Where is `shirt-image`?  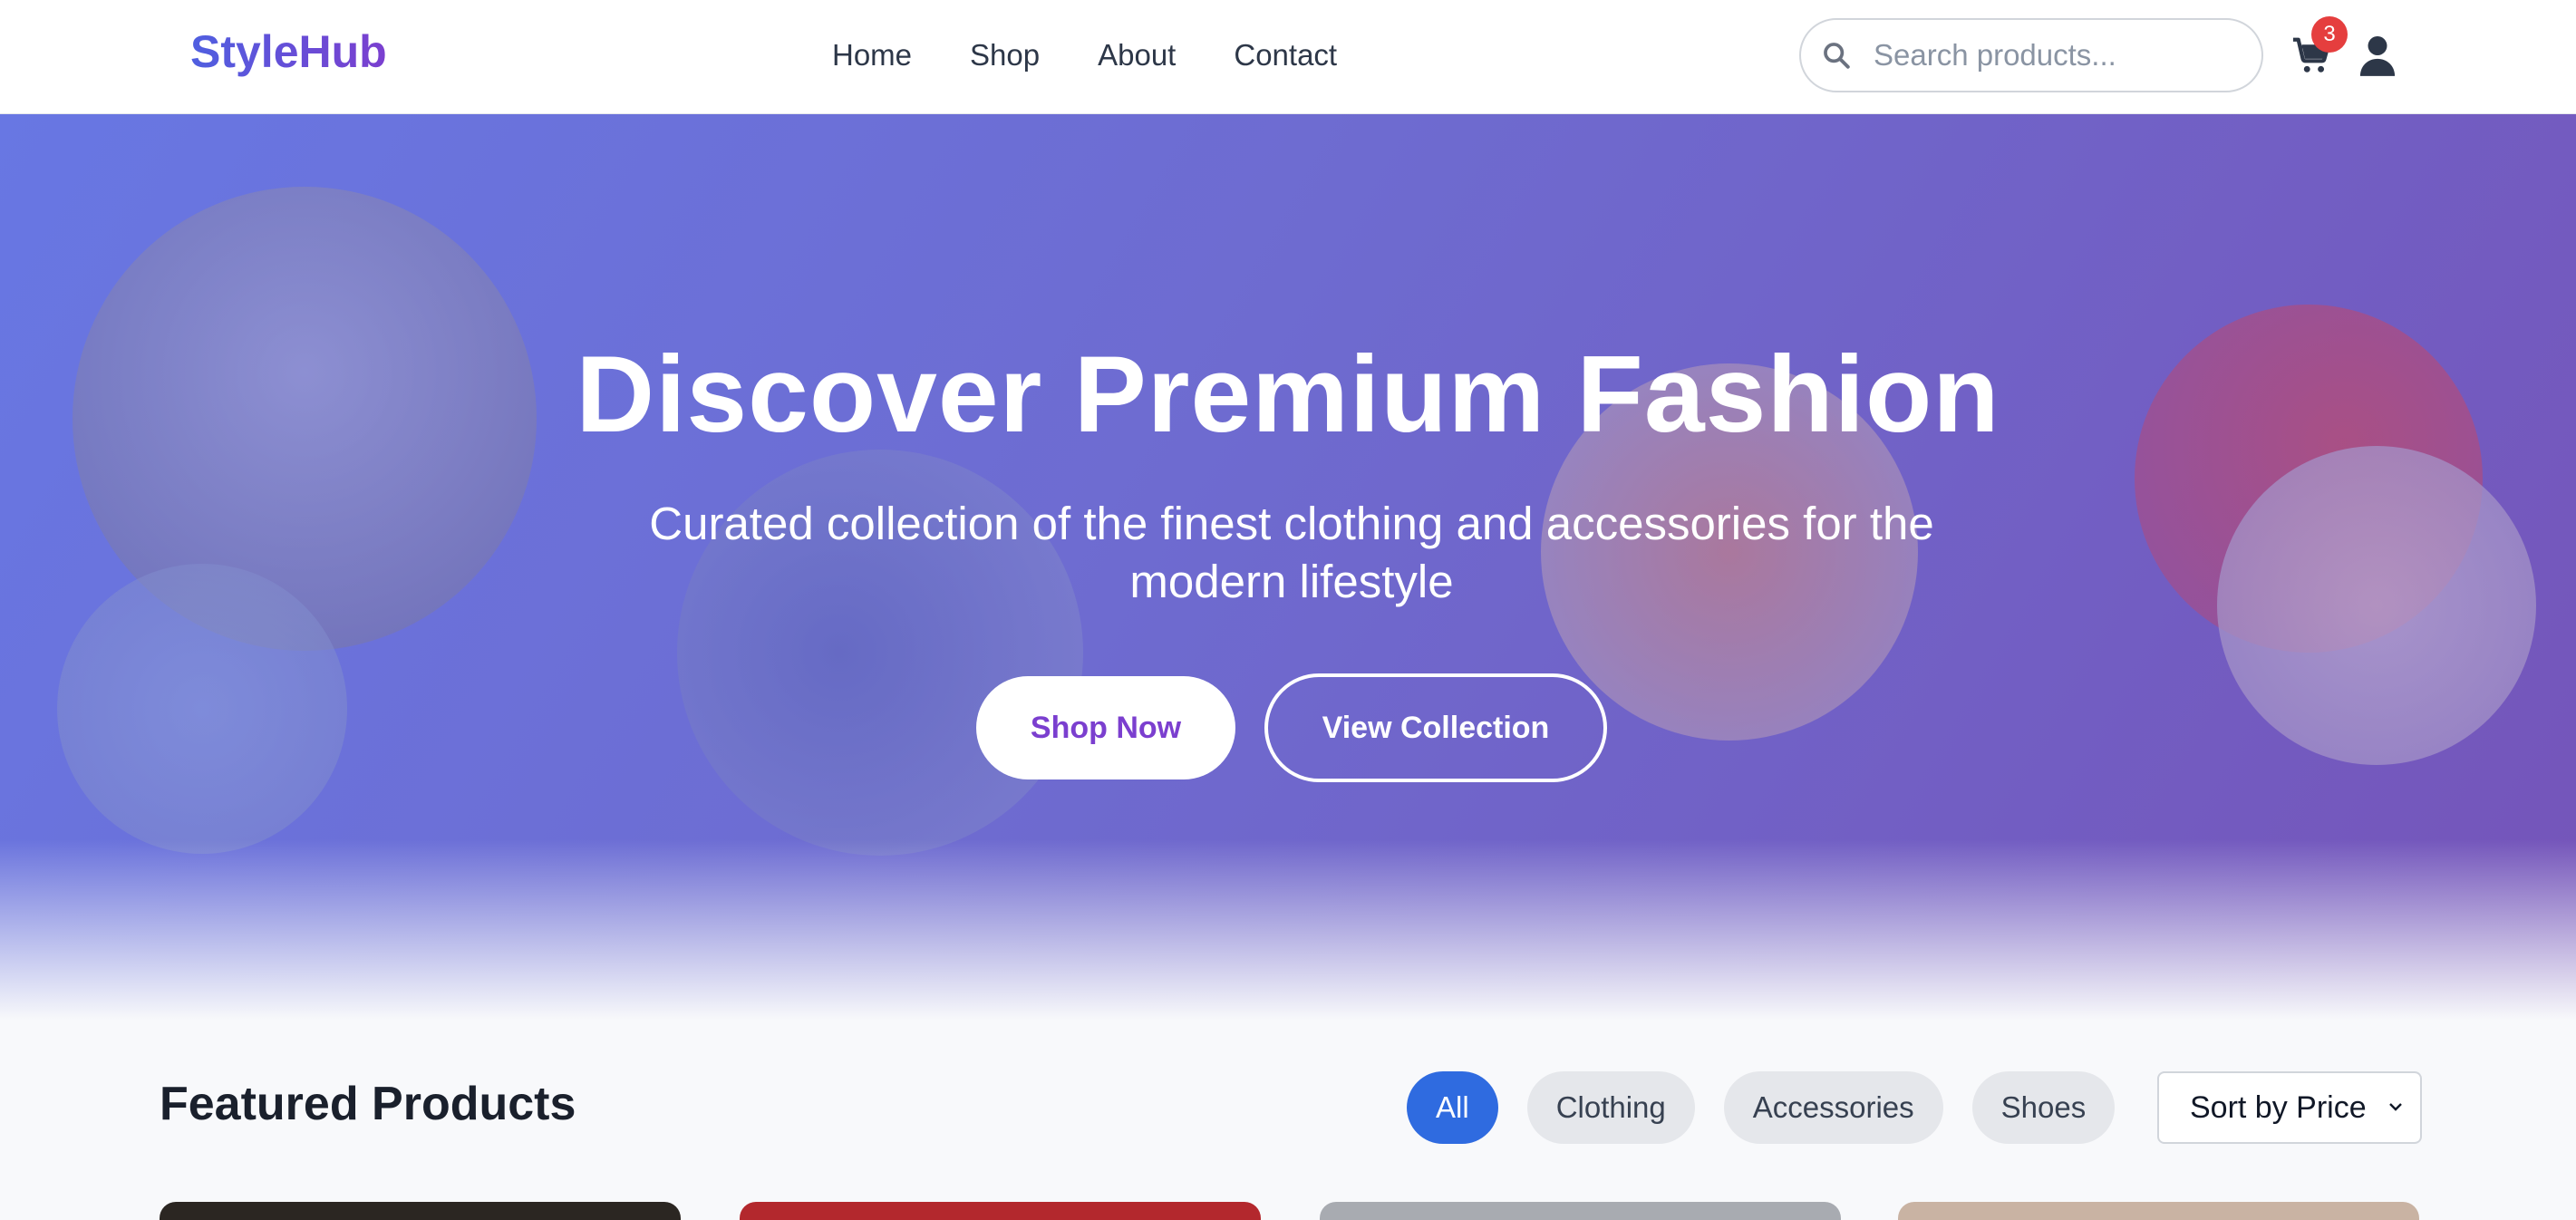
shirt-image is located at coordinates (202, 709).